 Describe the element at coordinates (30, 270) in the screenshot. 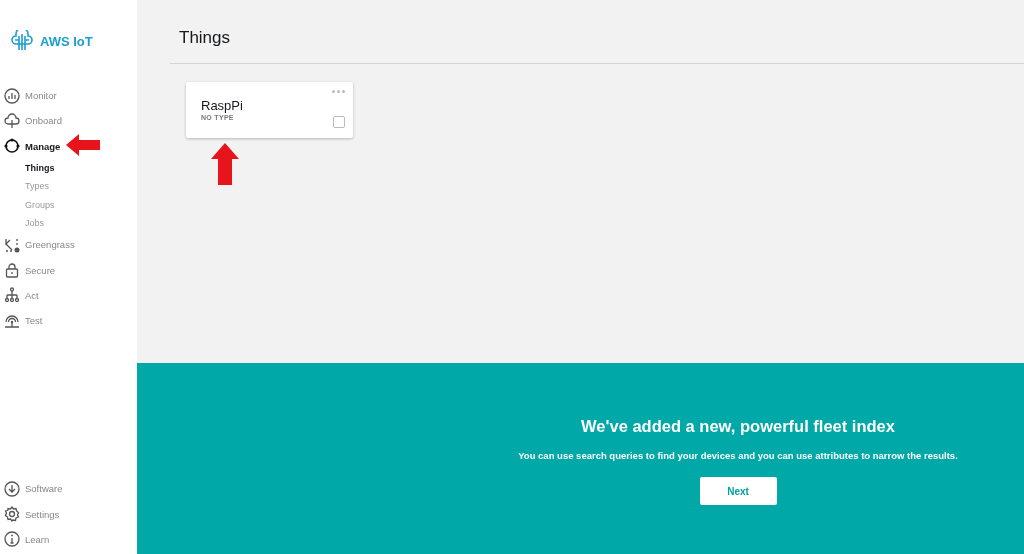

I see `nav-item: Secure` at that location.